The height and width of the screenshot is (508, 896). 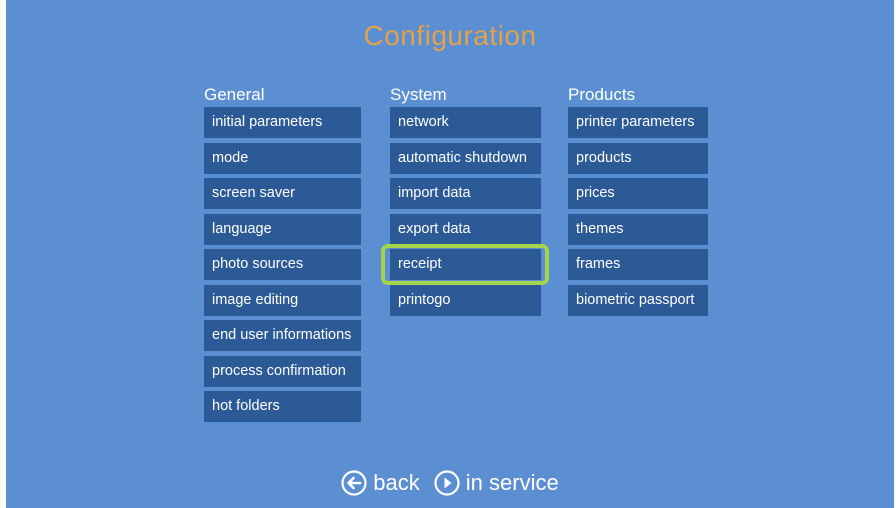 I want to click on in-service-button: in service, so click(x=496, y=483).